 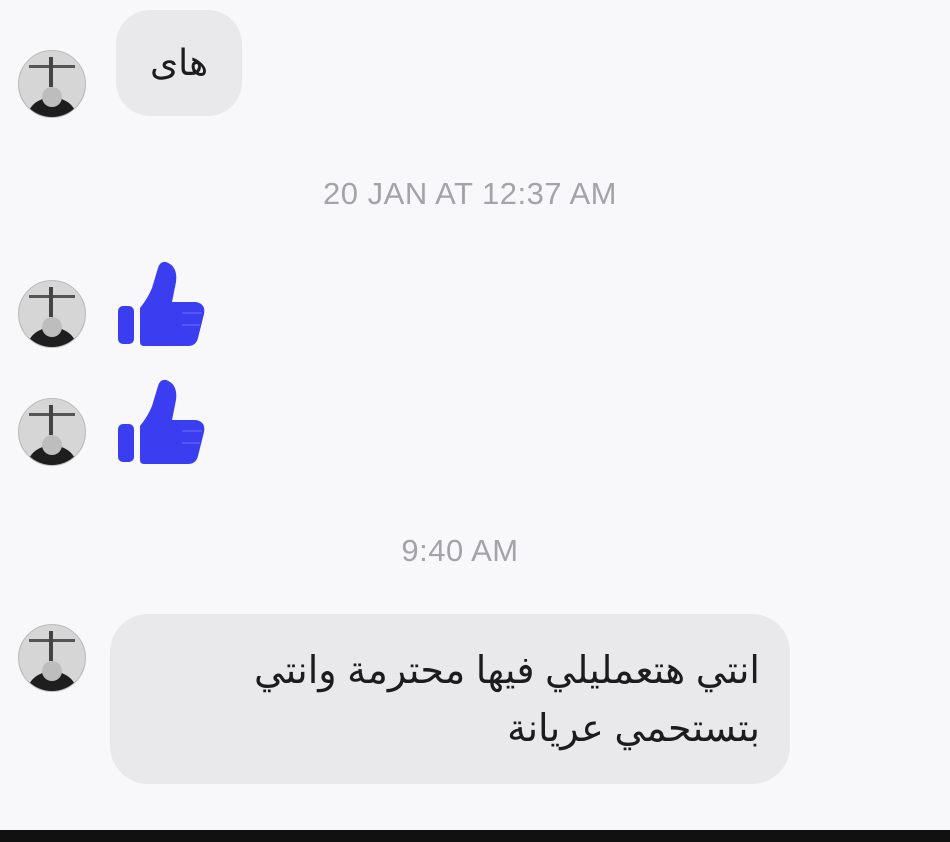 I want to click on message-text-line: انتي هتعمليلي فيها محترمة وانتي, so click(x=506, y=671).